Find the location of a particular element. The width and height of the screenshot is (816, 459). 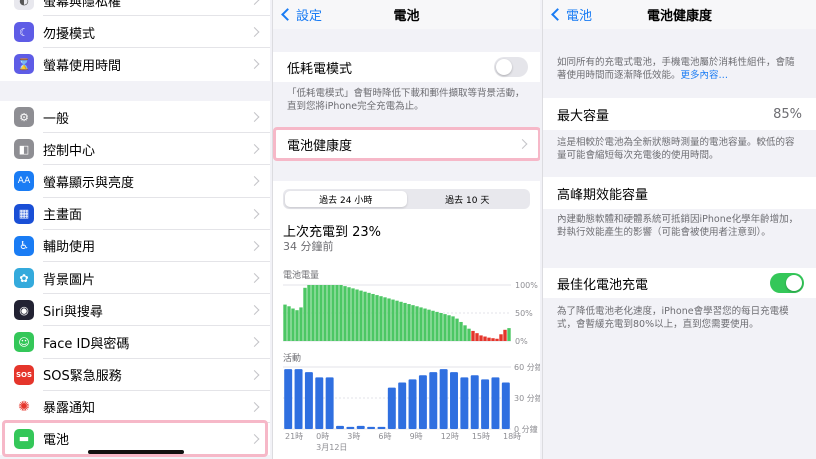

low-power-row: 低耗電模式 is located at coordinates (406, 67).